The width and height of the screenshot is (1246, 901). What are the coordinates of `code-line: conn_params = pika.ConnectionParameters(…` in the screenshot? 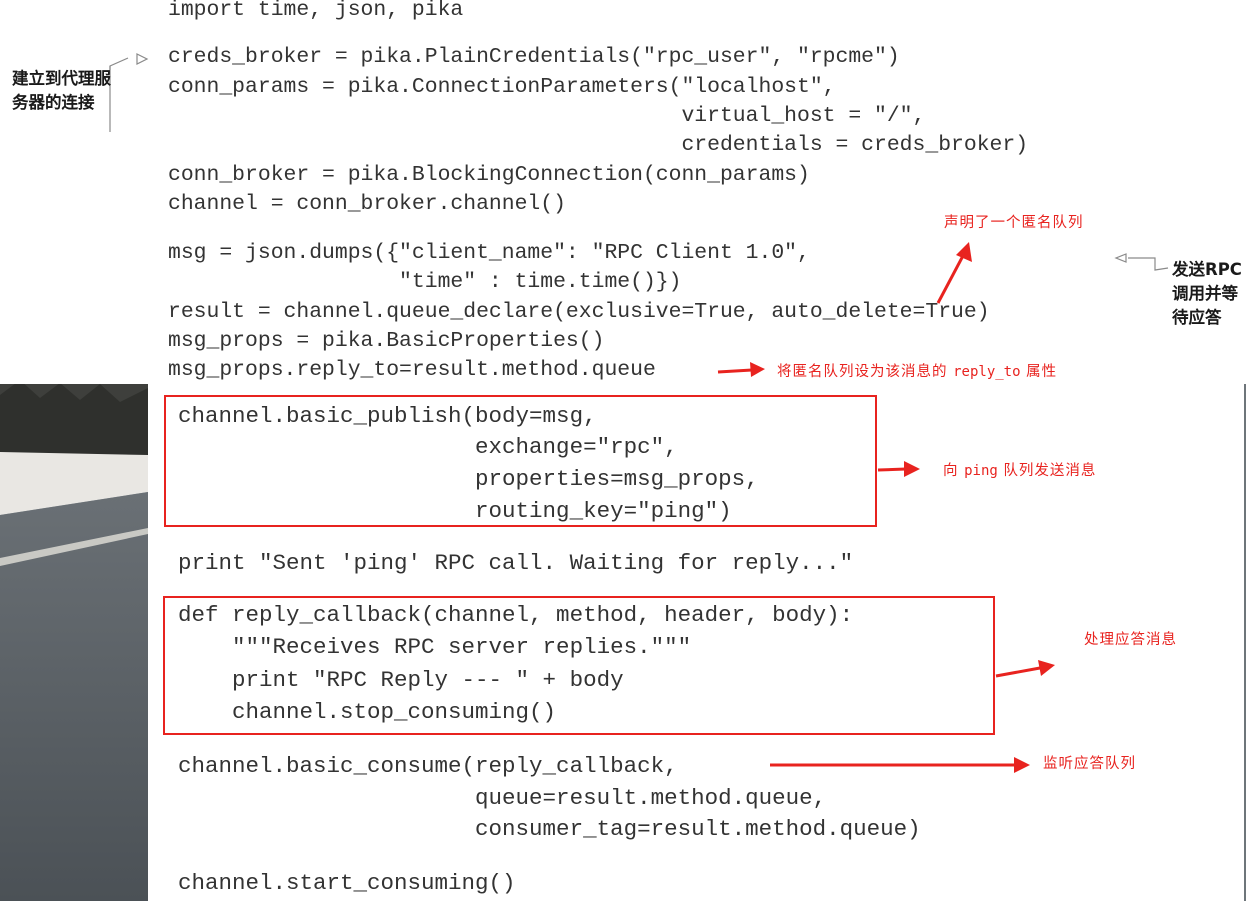 It's located at (502, 87).